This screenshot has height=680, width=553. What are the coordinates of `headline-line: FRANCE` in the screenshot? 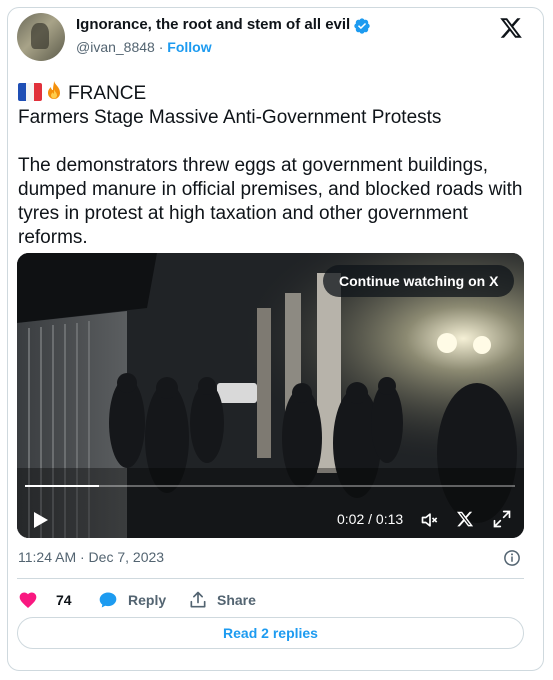 It's located at (273, 93).